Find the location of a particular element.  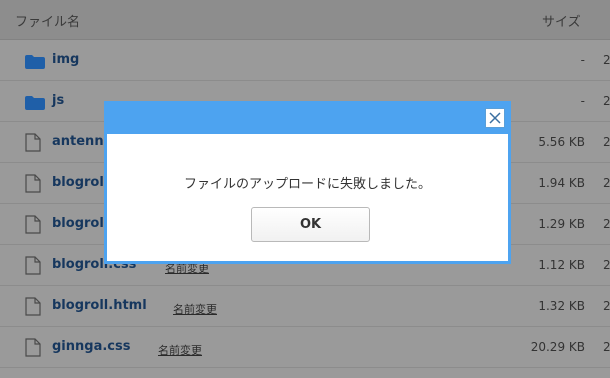

file-name-link: img is located at coordinates (65, 59).